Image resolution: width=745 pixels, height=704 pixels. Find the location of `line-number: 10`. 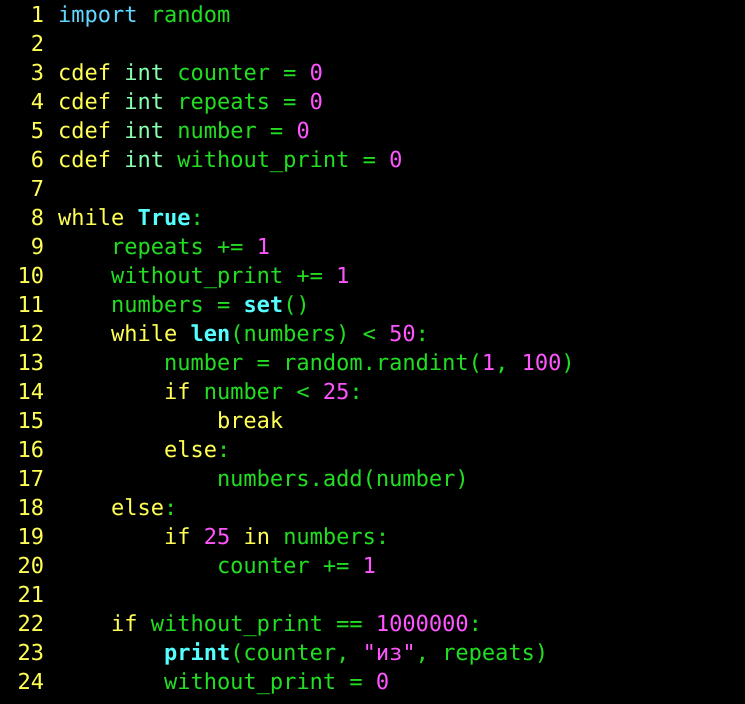

line-number: 10 is located at coordinates (30, 277).